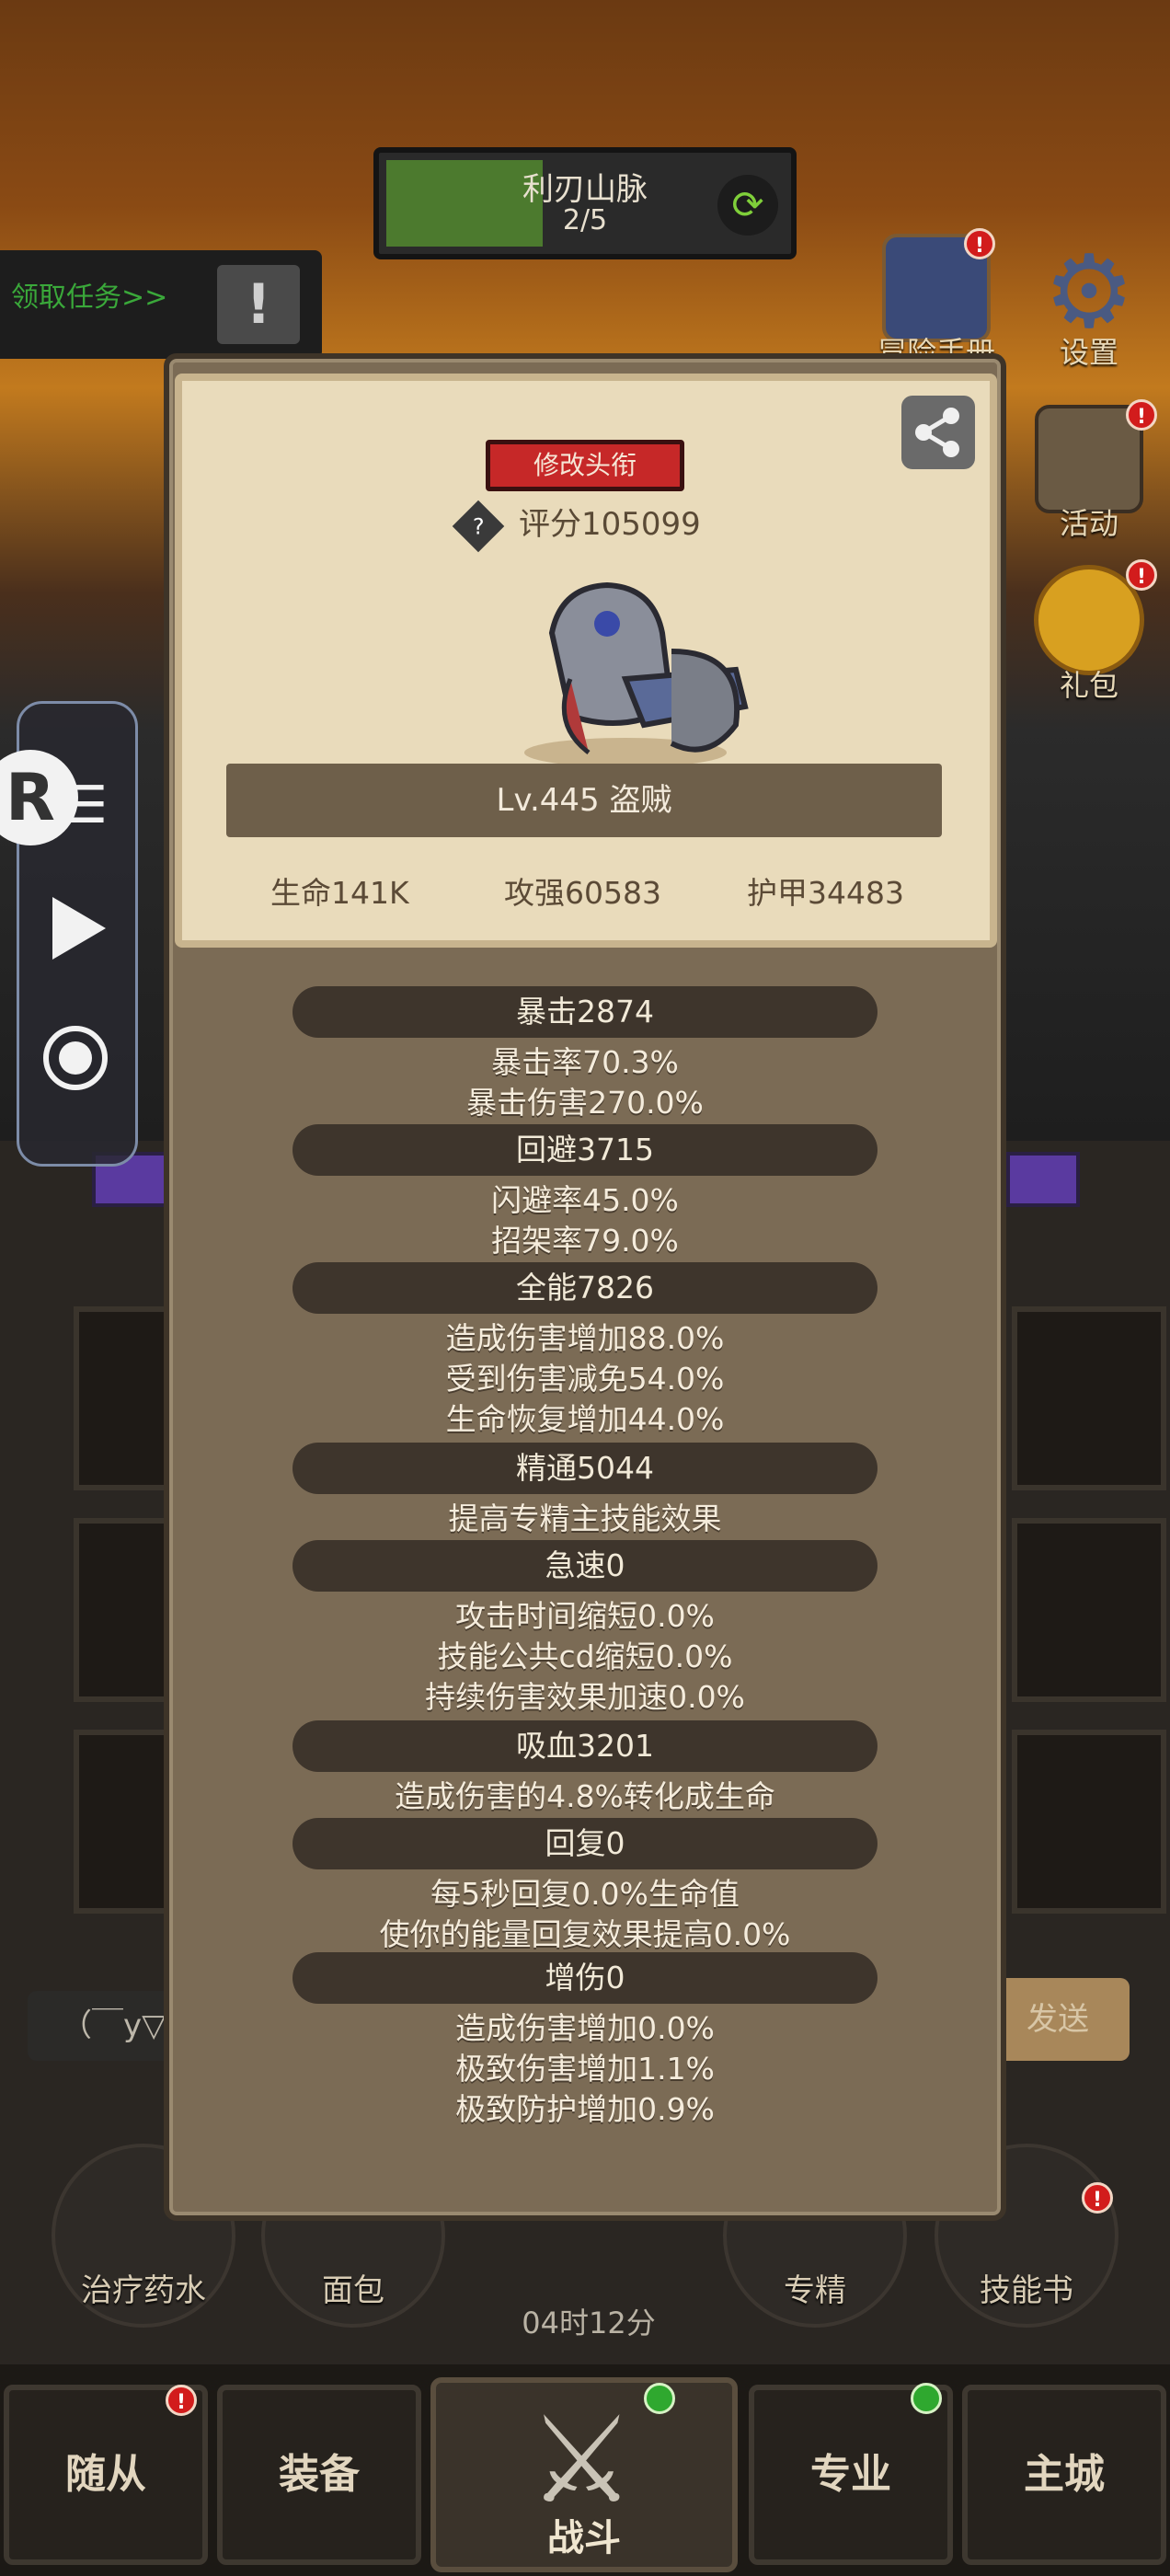  Describe the element at coordinates (585, 1894) in the screenshot. I see `section-line: 每5秒回复0.0%生命值` at that location.